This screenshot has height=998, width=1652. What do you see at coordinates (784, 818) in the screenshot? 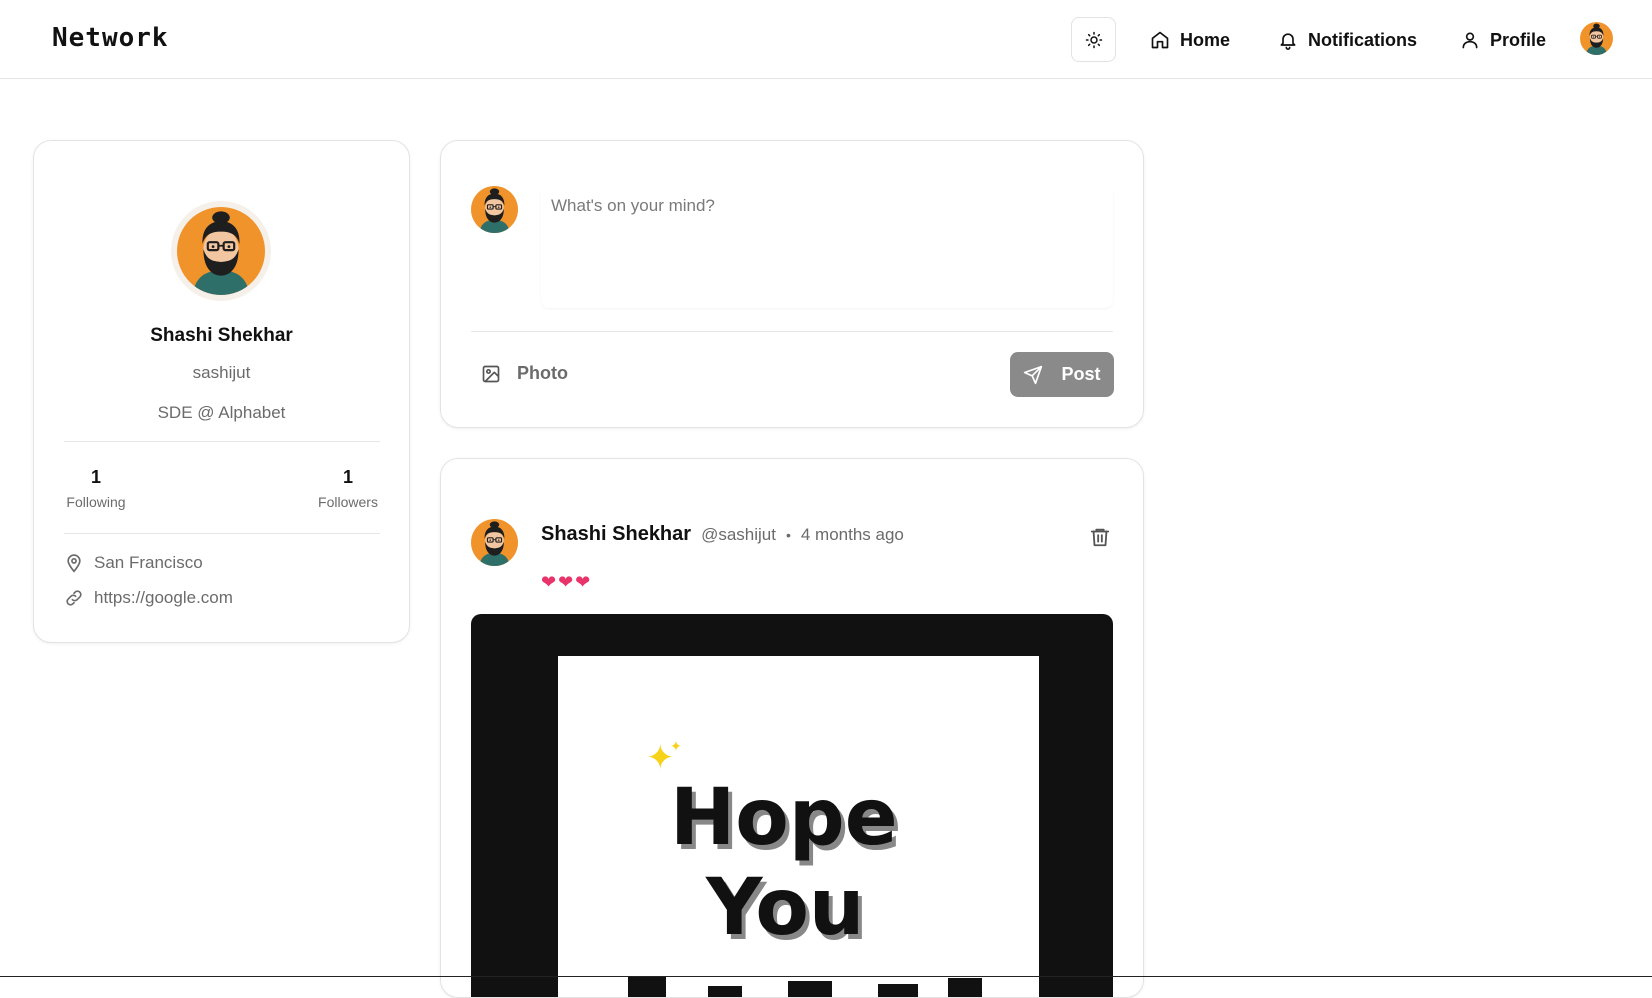
I see `sticker-line1: Hope` at bounding box center [784, 818].